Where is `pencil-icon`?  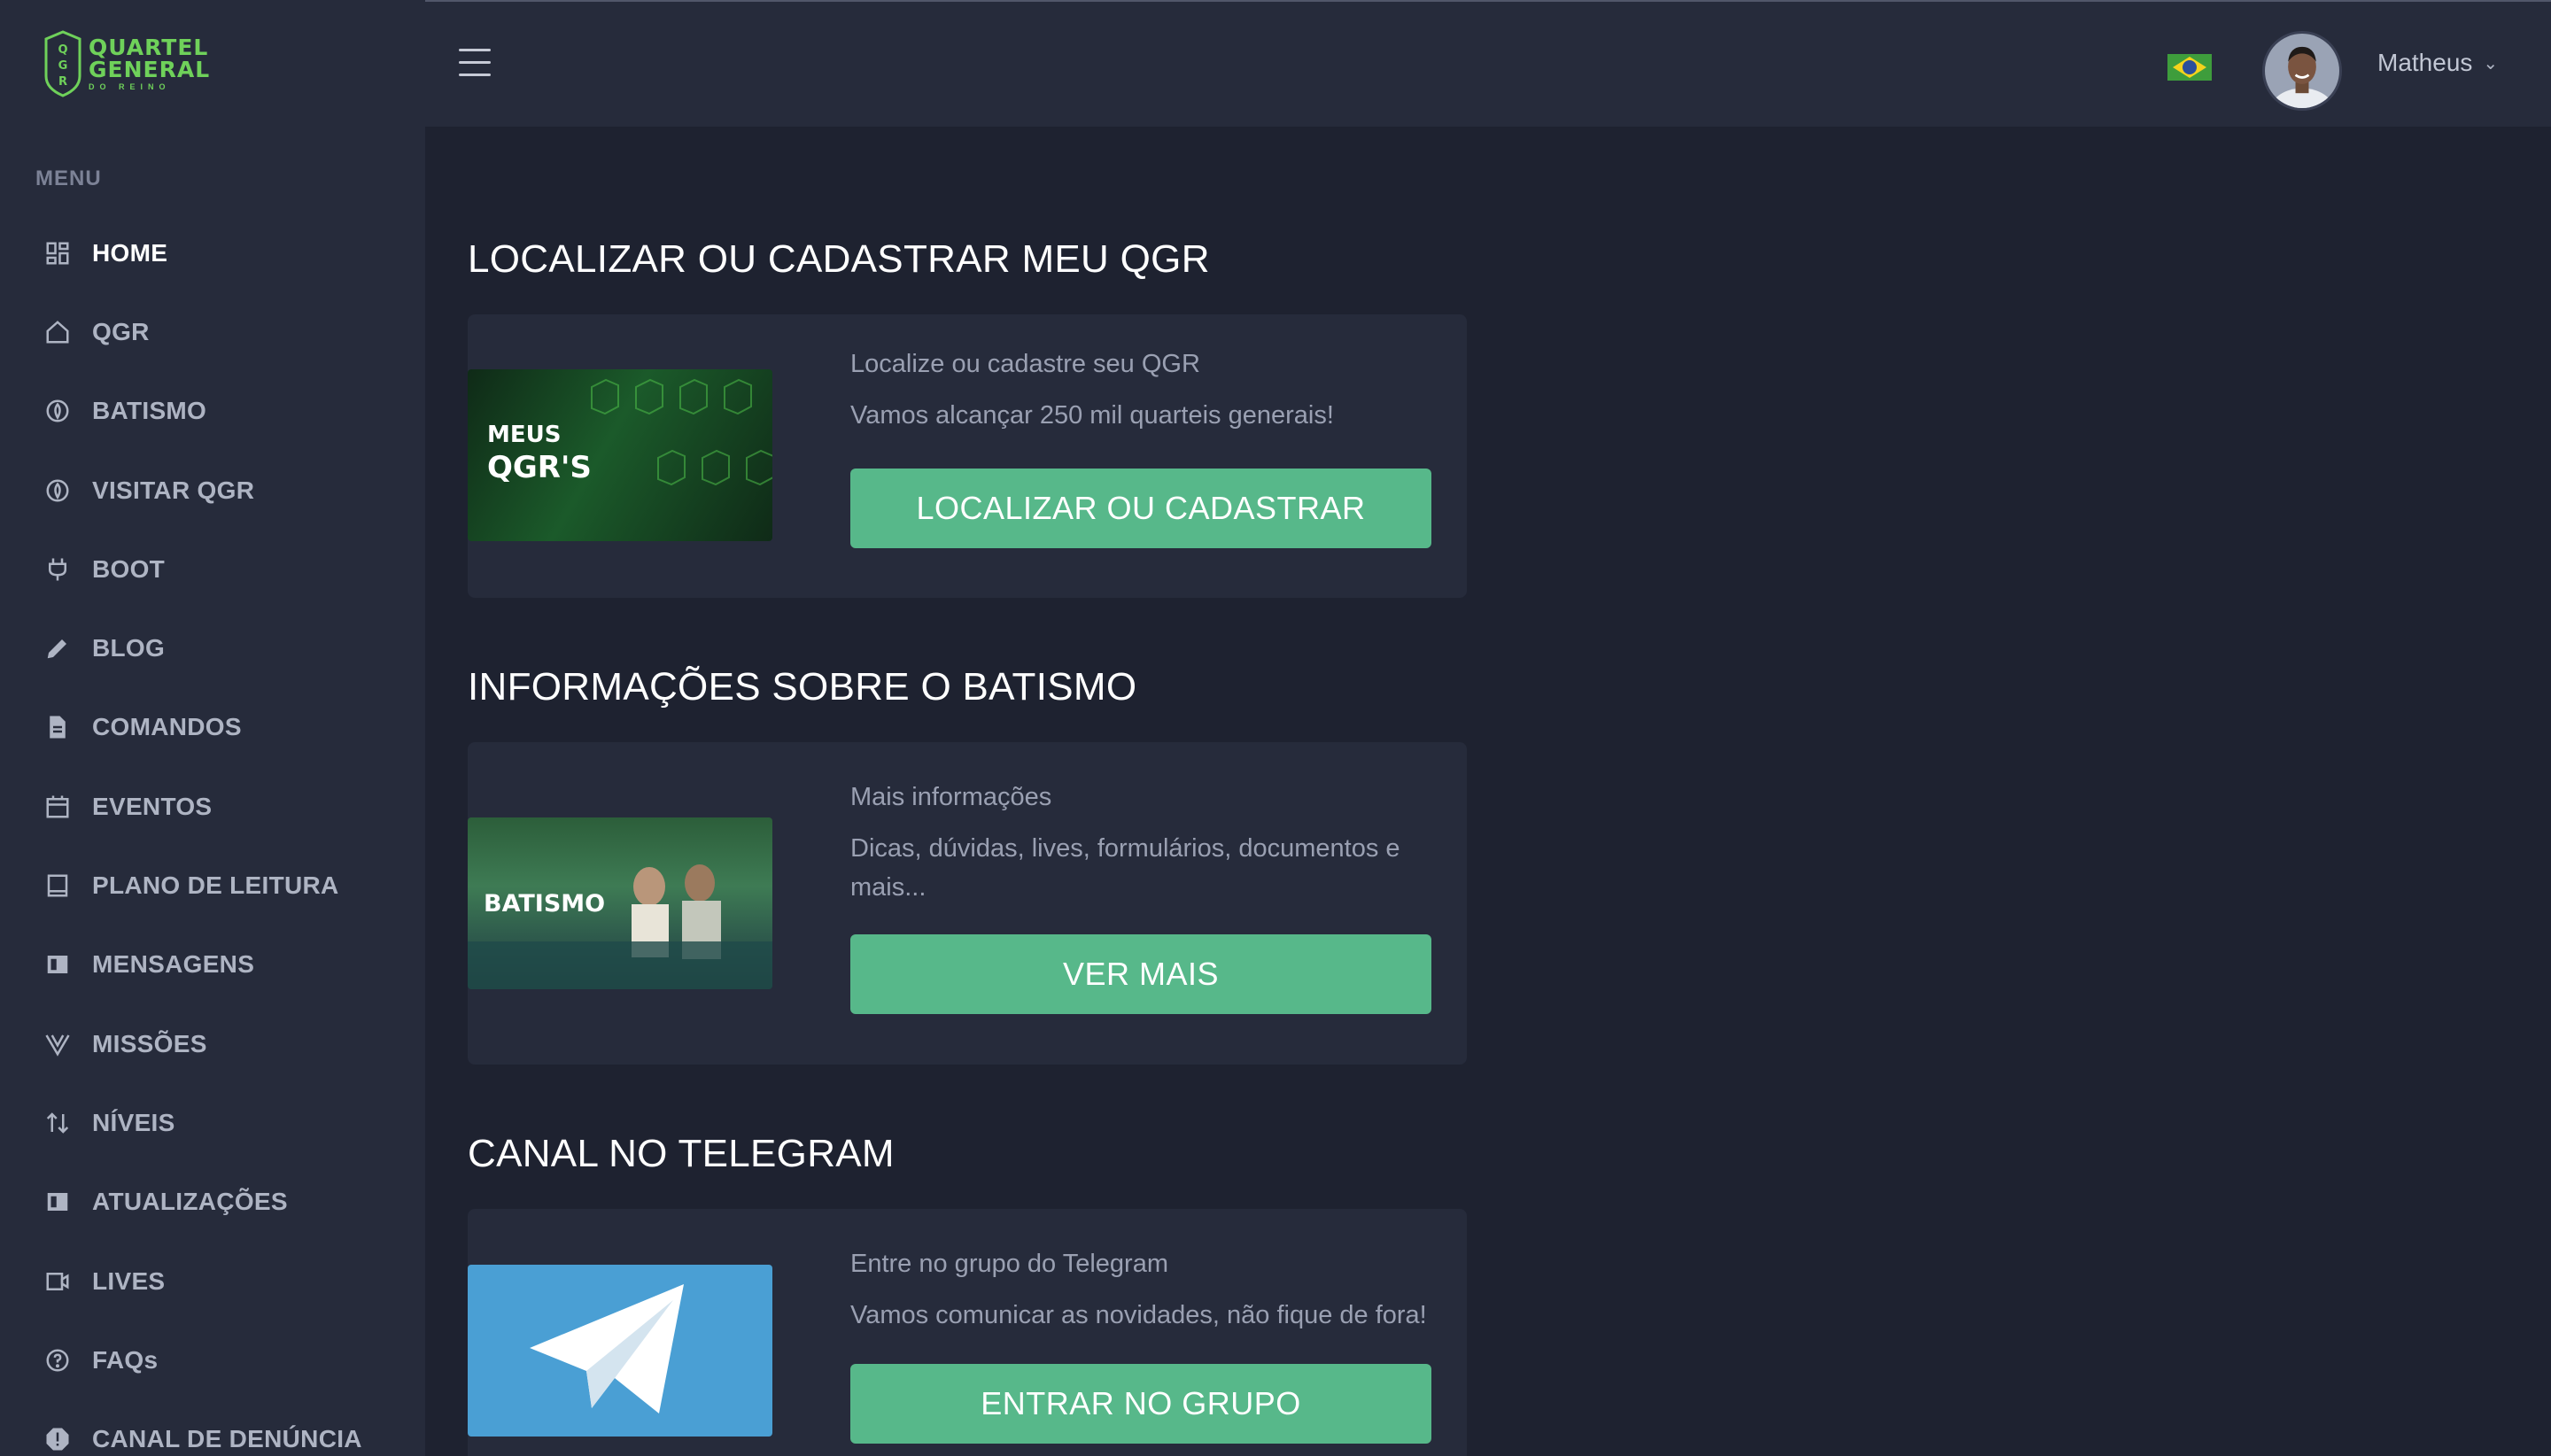 pencil-icon is located at coordinates (57, 648).